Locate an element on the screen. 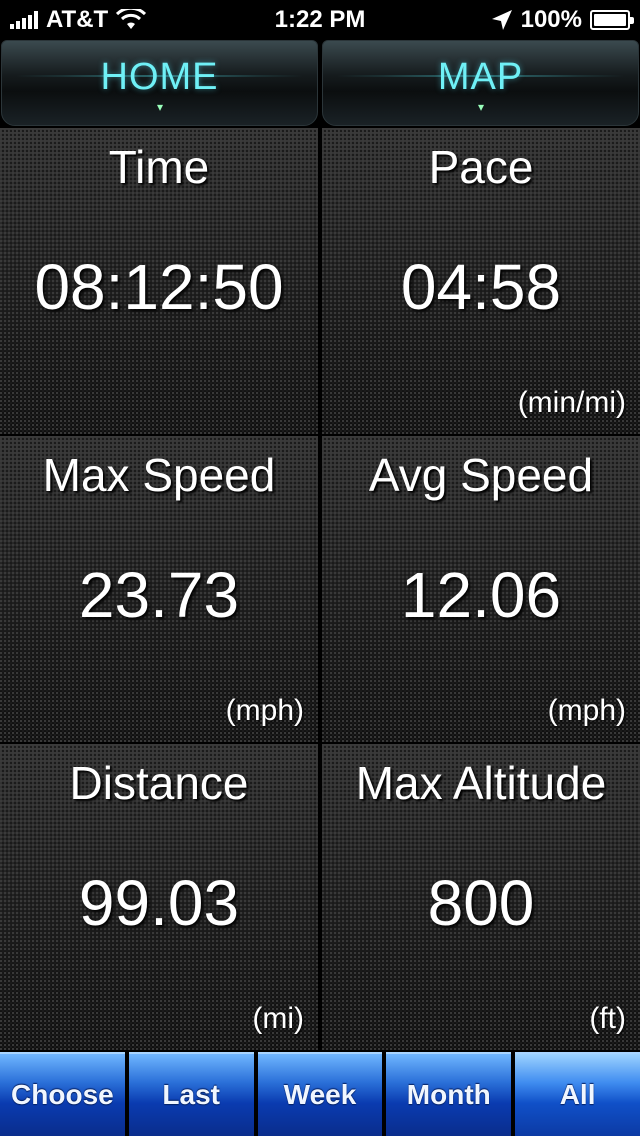 This screenshot has height=1136, width=640. stat-unit: (min/mi) is located at coordinates (571, 402).